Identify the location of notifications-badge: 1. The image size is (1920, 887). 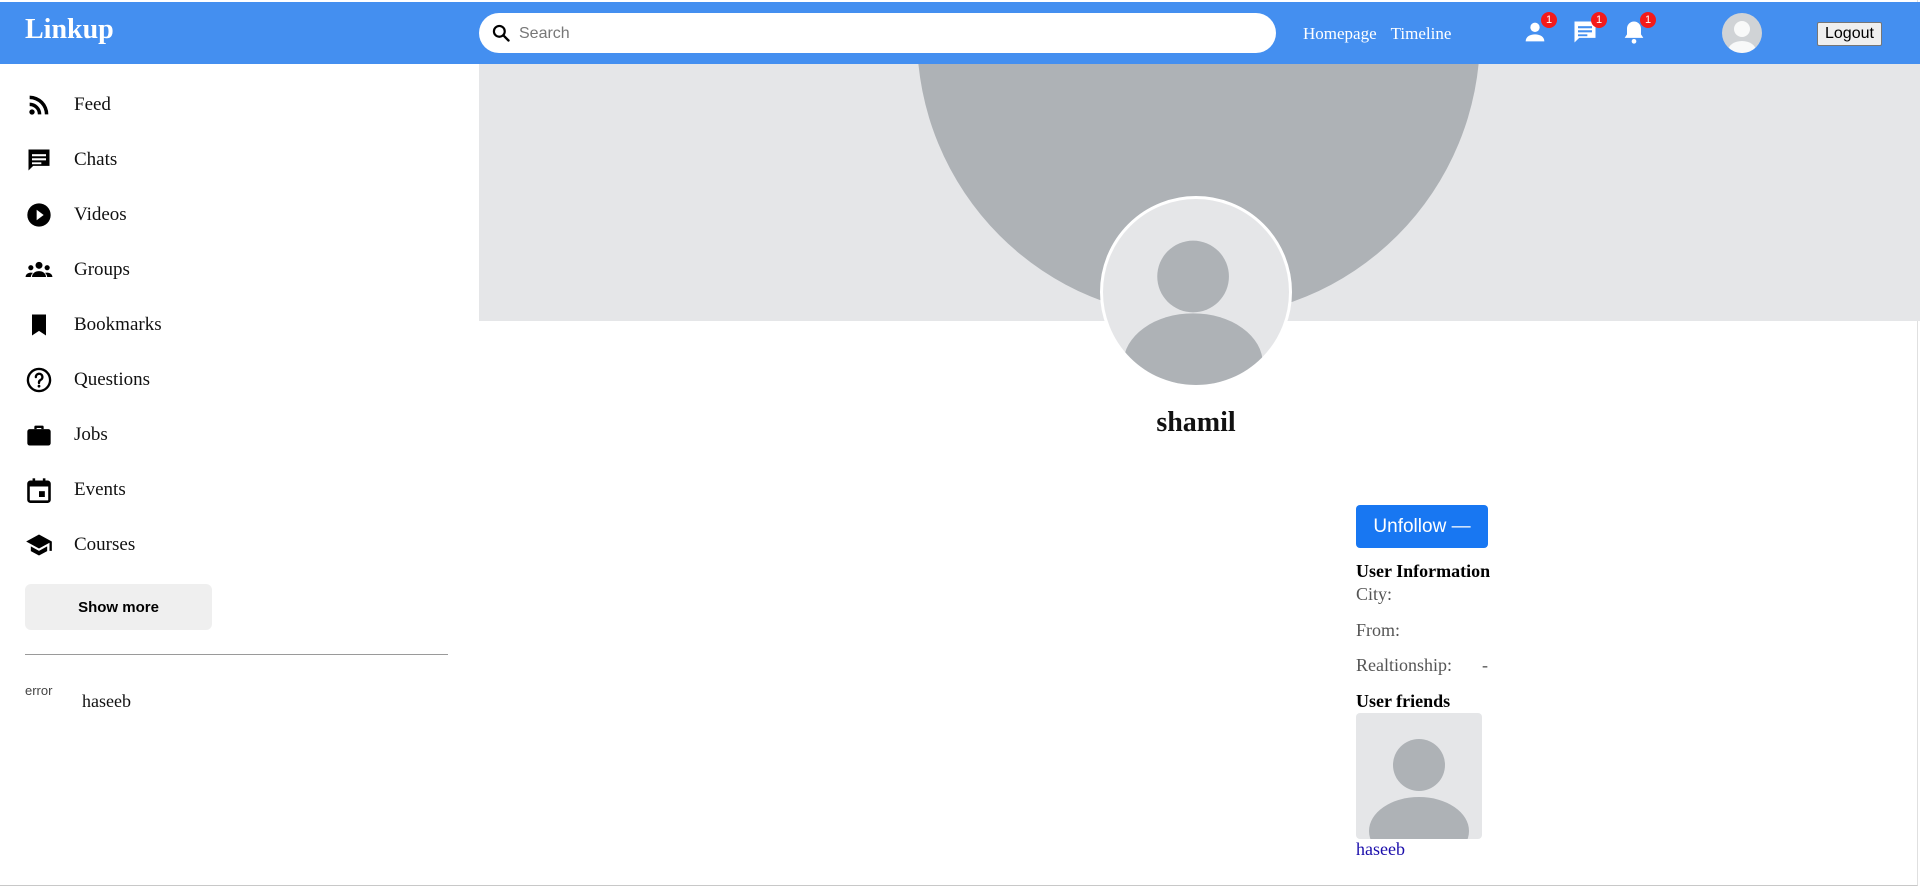
(1648, 20).